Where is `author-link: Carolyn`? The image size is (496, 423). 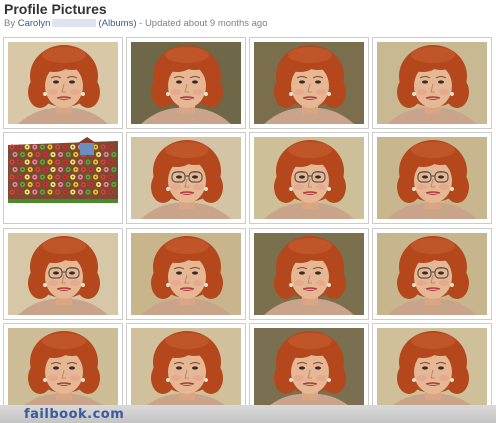 author-link: Carolyn is located at coordinates (34, 23).